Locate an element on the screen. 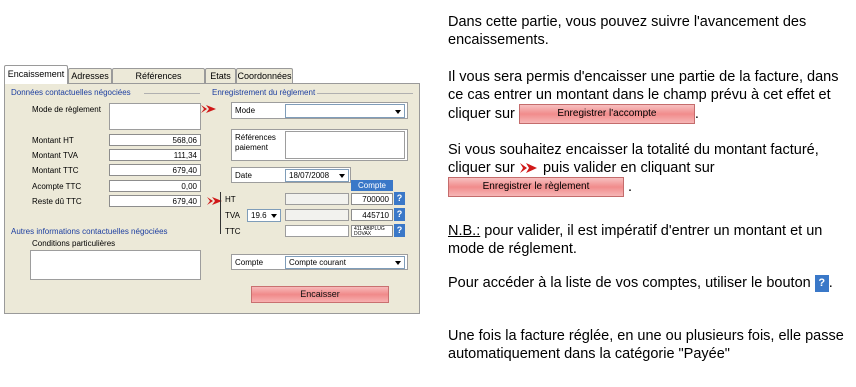 This screenshot has width=856, height=387. mode-reglement-field is located at coordinates (155, 116).